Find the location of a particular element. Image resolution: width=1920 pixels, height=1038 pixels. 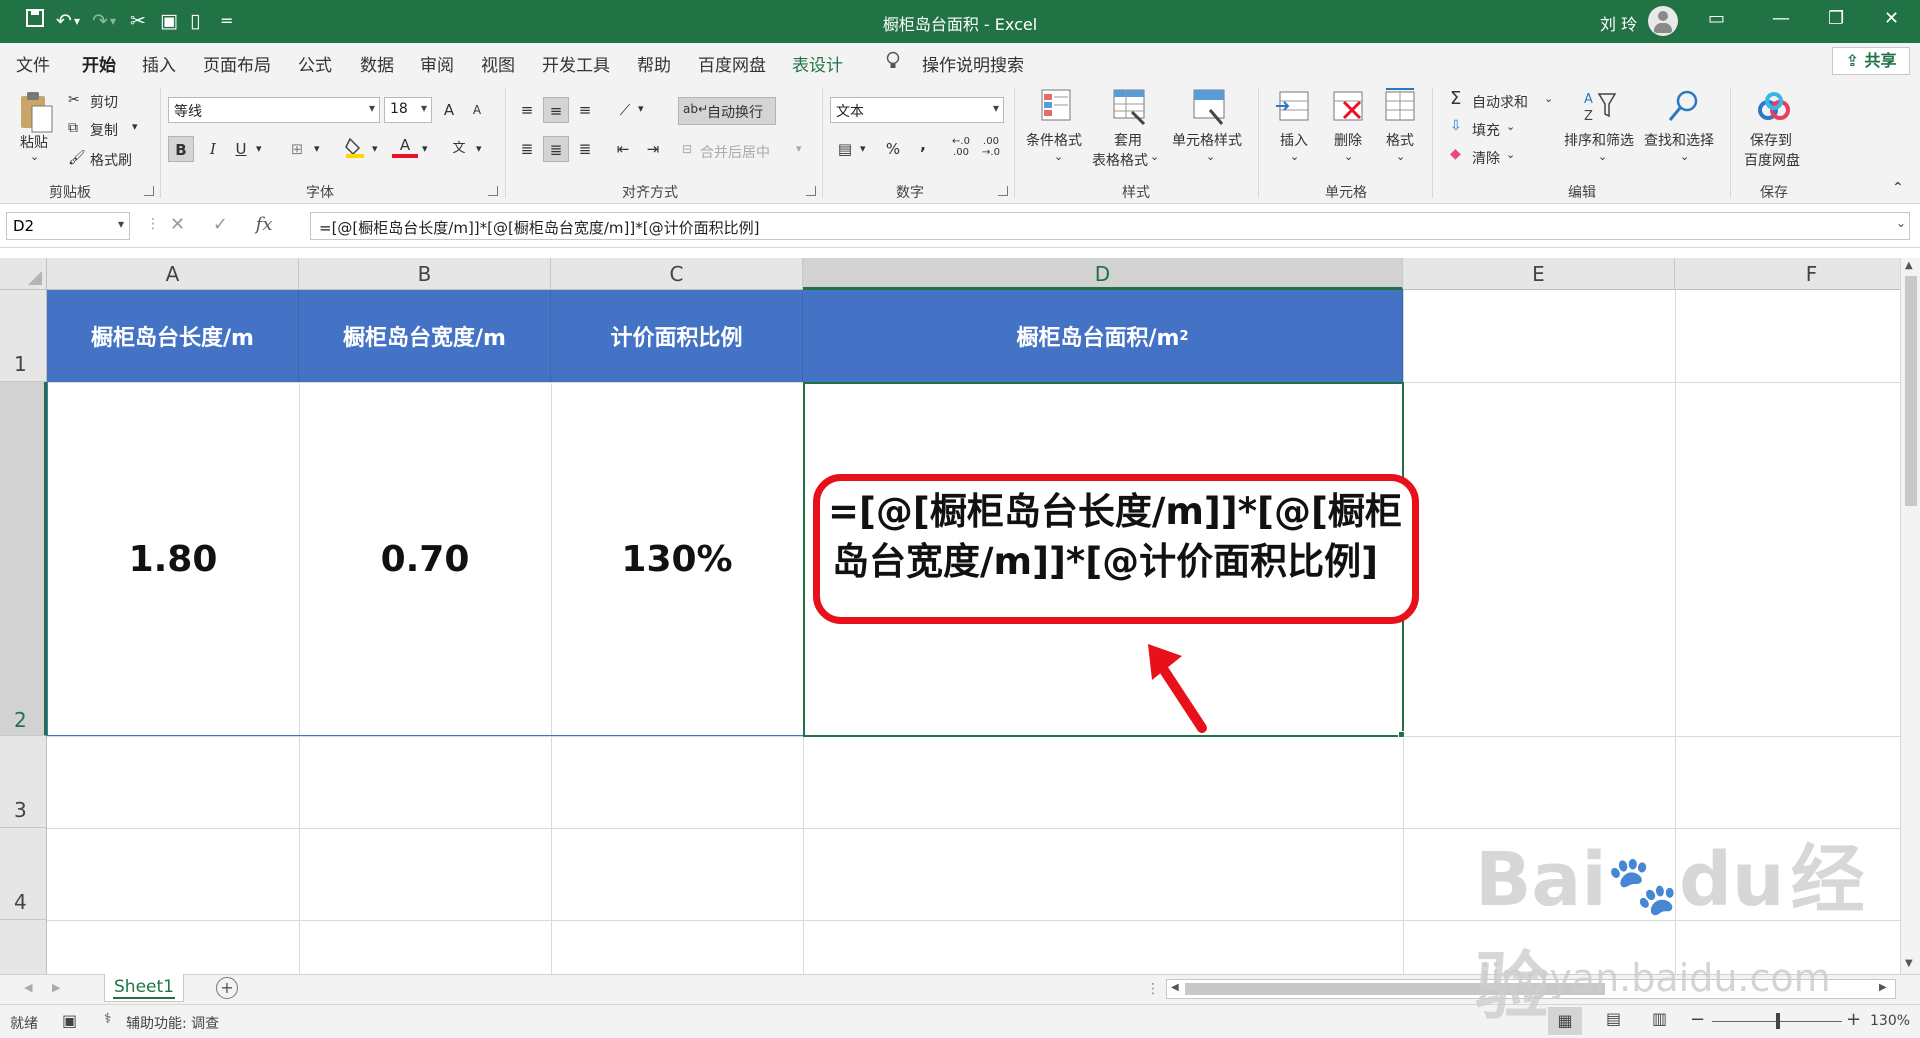

tab-file: 文件 is located at coordinates (33, 63).